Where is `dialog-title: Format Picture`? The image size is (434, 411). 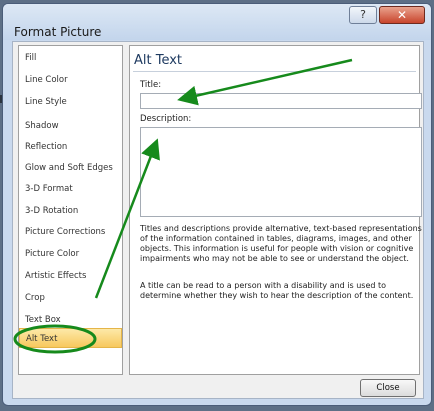 dialog-title: Format Picture is located at coordinates (58, 32).